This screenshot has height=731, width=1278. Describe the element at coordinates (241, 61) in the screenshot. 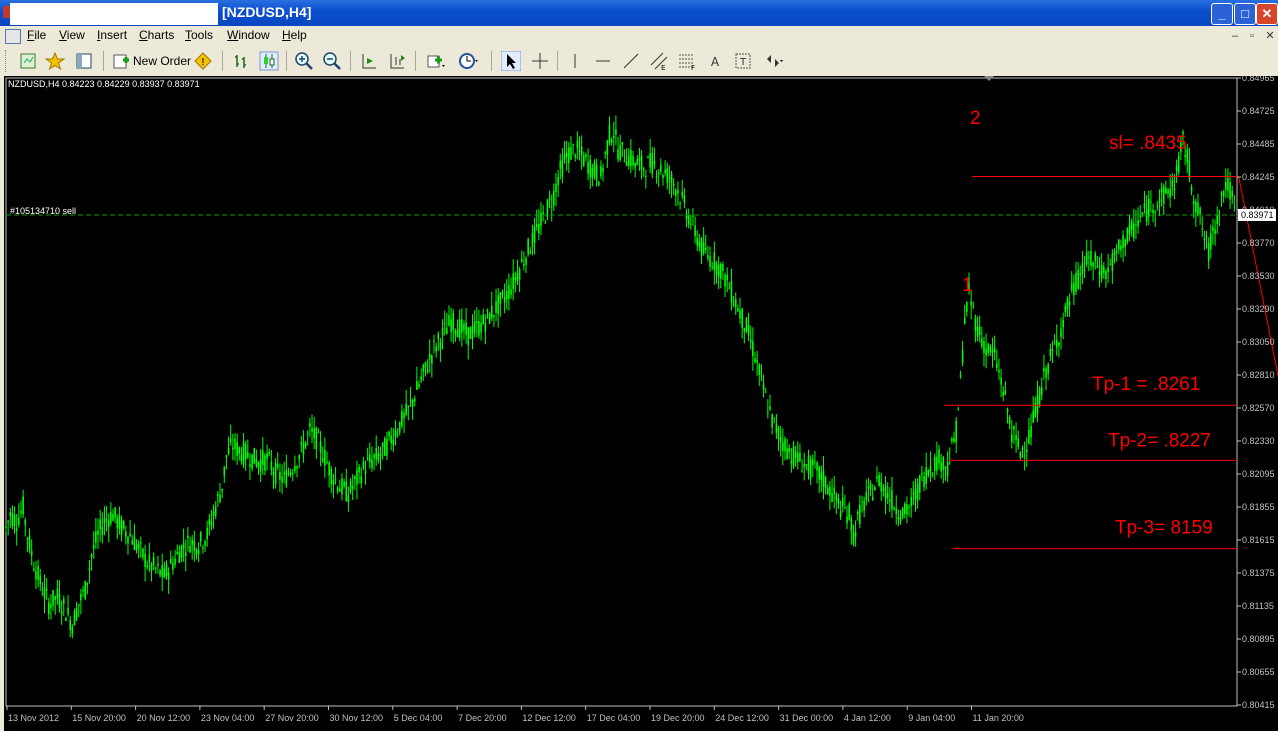

I see `bar-chart-icon` at that location.